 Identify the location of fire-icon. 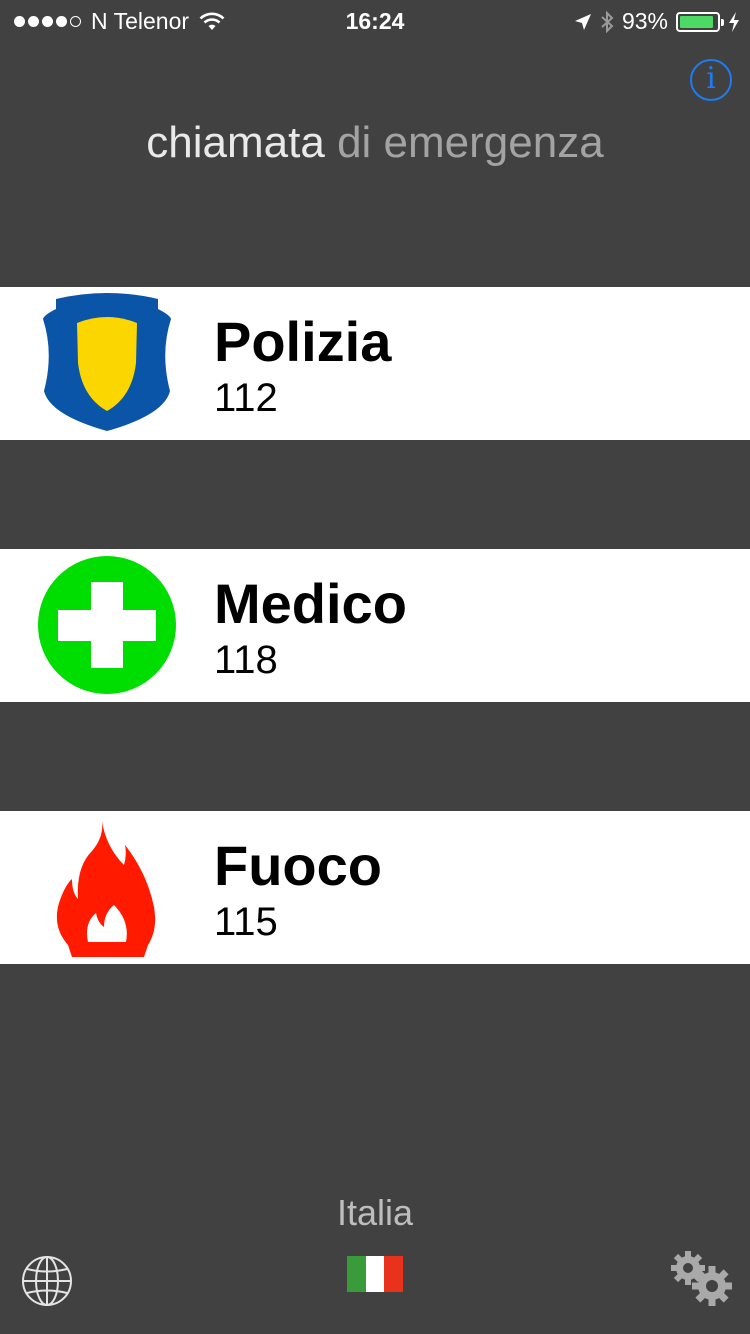
(106, 889).